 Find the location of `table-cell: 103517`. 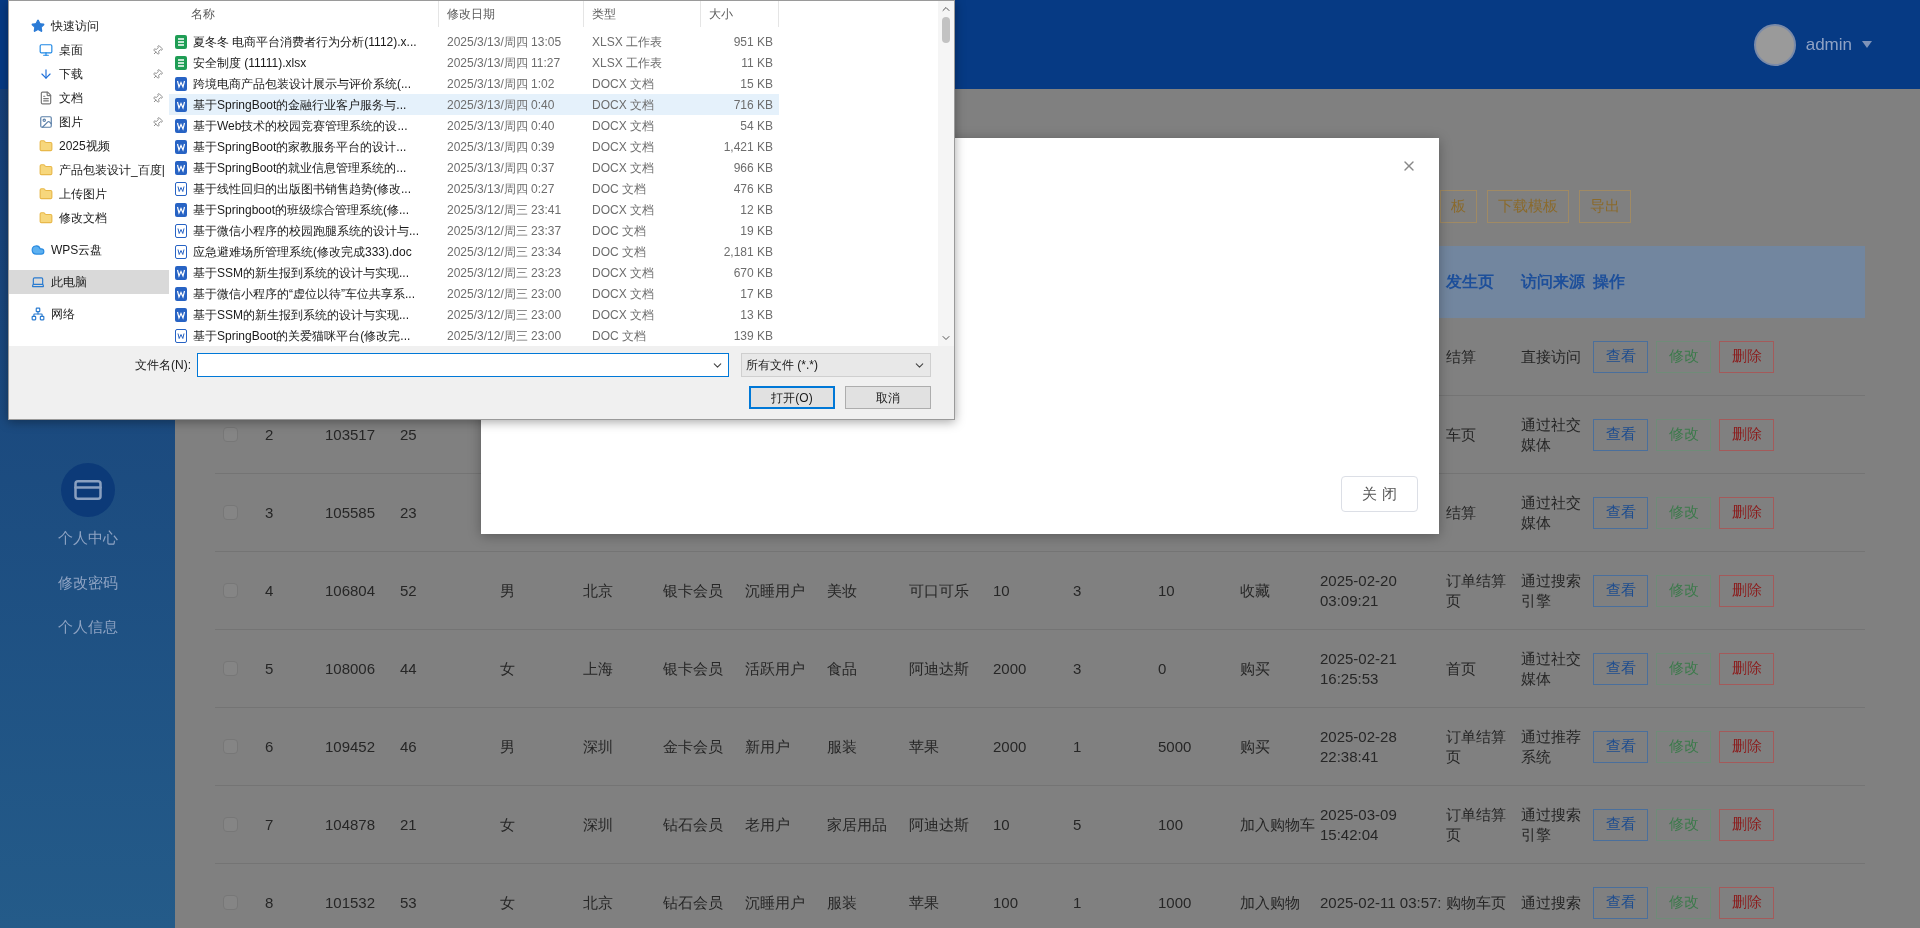

table-cell: 103517 is located at coordinates (350, 434).